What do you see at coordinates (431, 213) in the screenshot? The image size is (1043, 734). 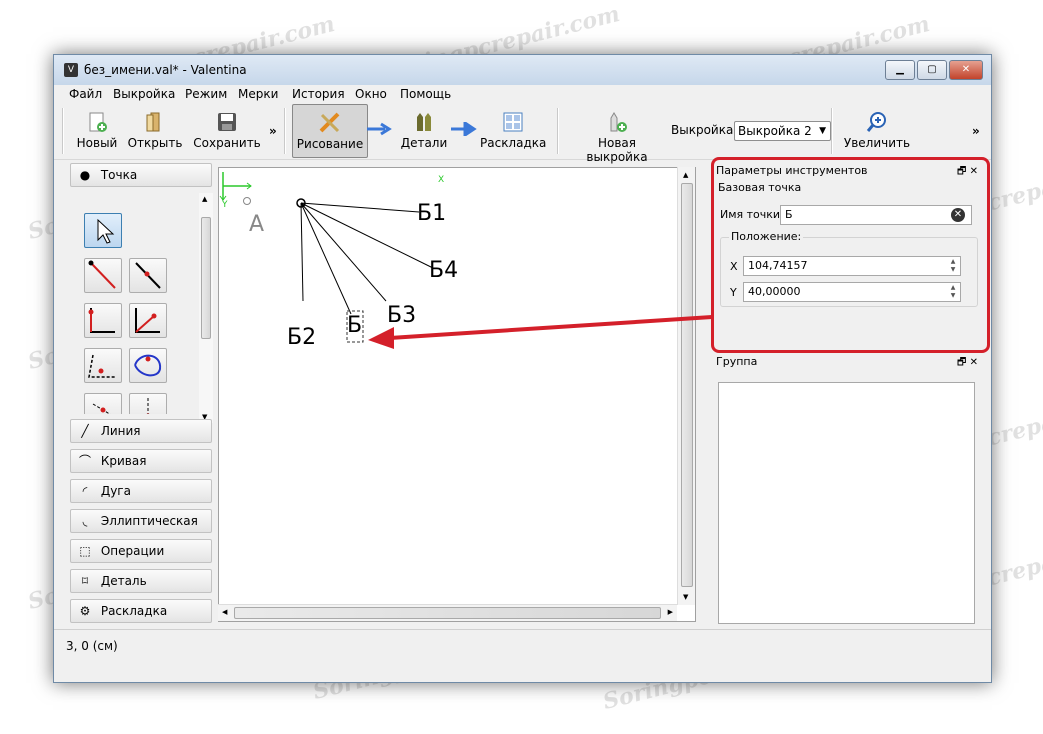 I see `point-b1-label: Б1` at bounding box center [431, 213].